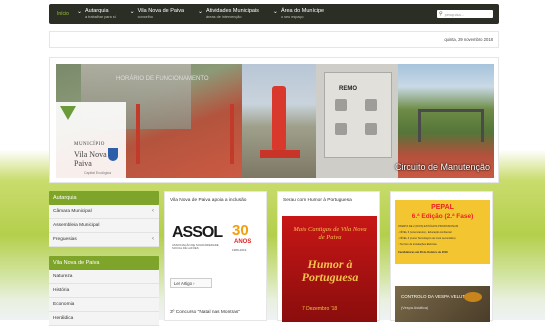 The height and width of the screenshot is (326, 545). Describe the element at coordinates (239, 250) in the screenshot. I see `anniversary-years: 1989-2019` at that location.